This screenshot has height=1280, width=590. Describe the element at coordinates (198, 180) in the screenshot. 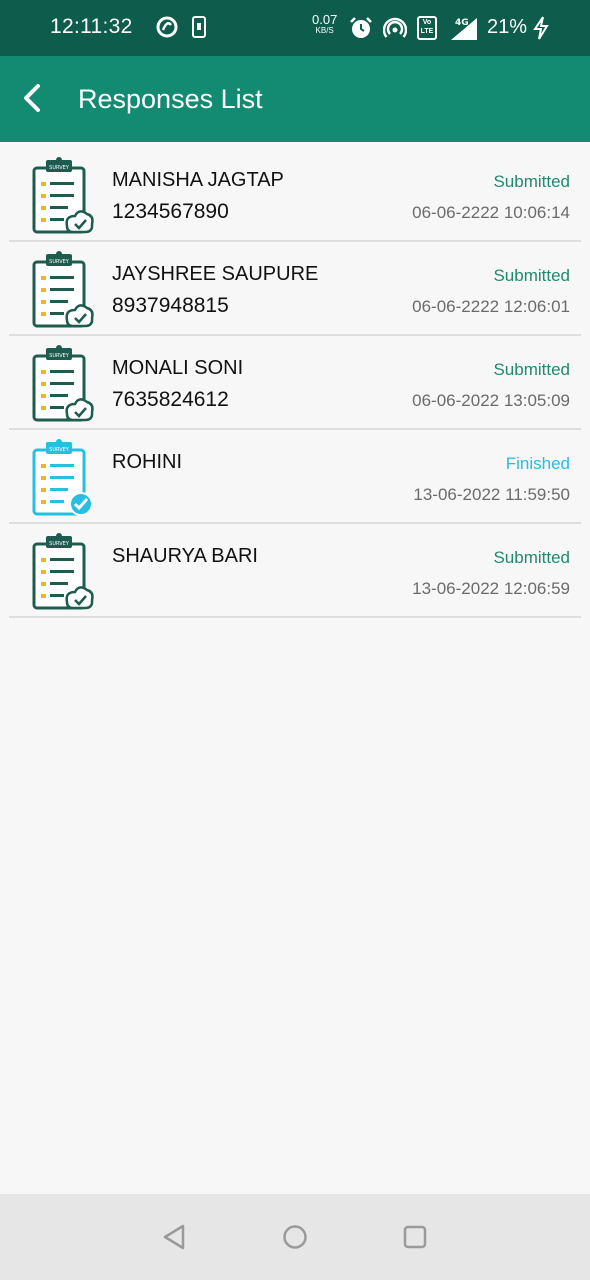

I see `respondent-name: MANISHA JAGTAP` at that location.